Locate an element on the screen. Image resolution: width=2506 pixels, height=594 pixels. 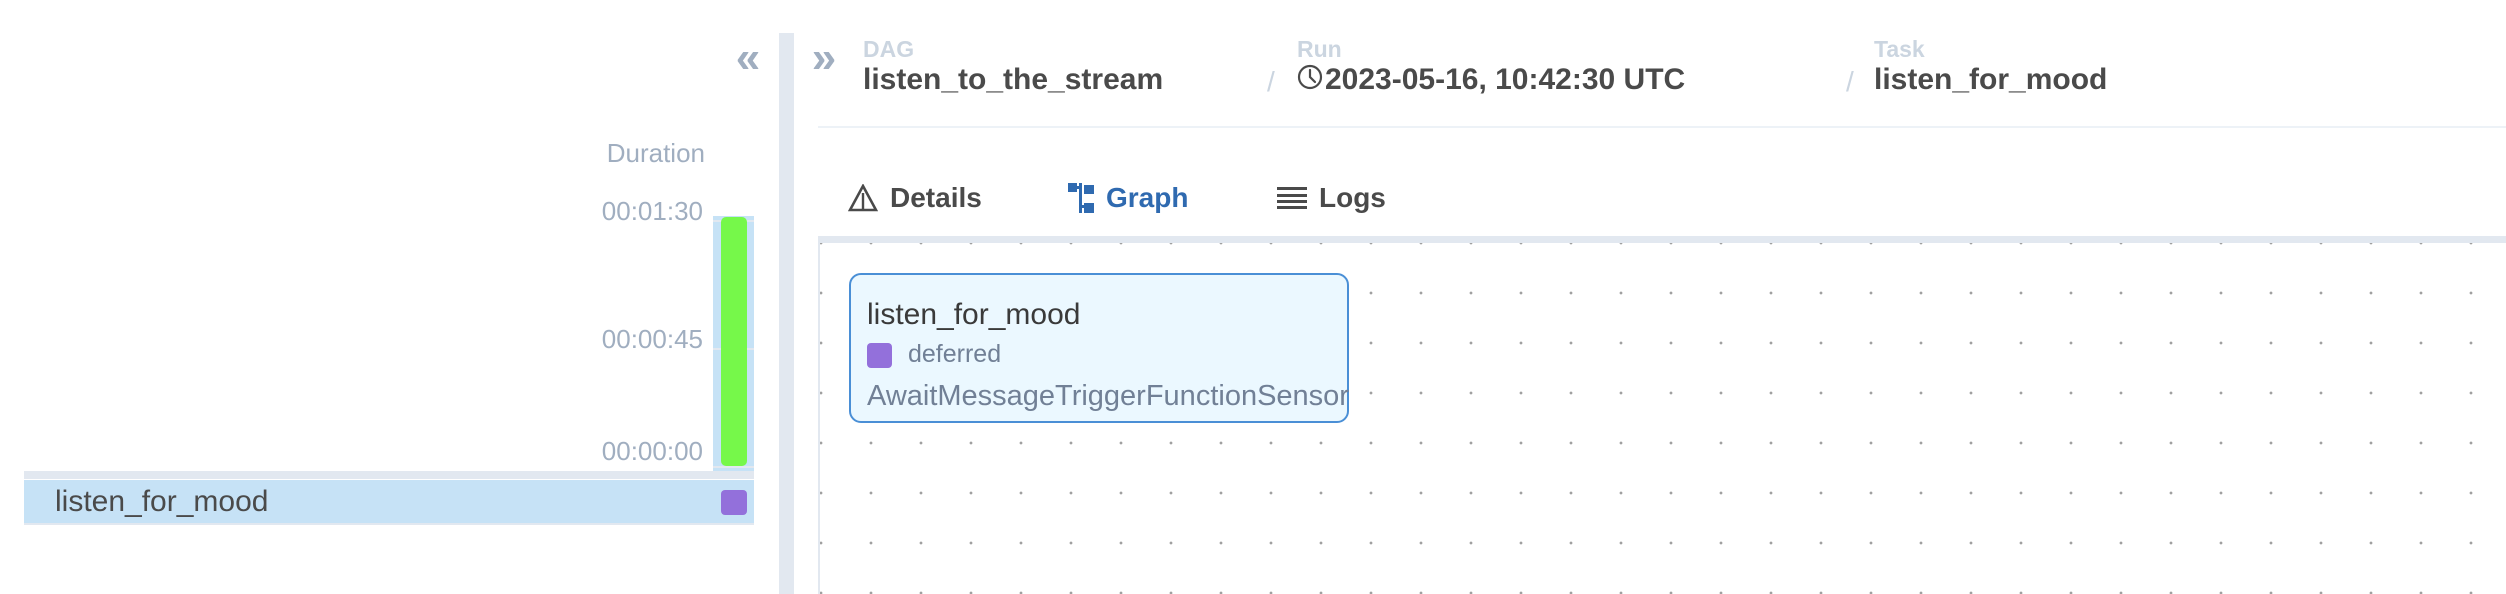
breadcrumb-dag-link: listen_to_the_stream is located at coordinates (1013, 80).